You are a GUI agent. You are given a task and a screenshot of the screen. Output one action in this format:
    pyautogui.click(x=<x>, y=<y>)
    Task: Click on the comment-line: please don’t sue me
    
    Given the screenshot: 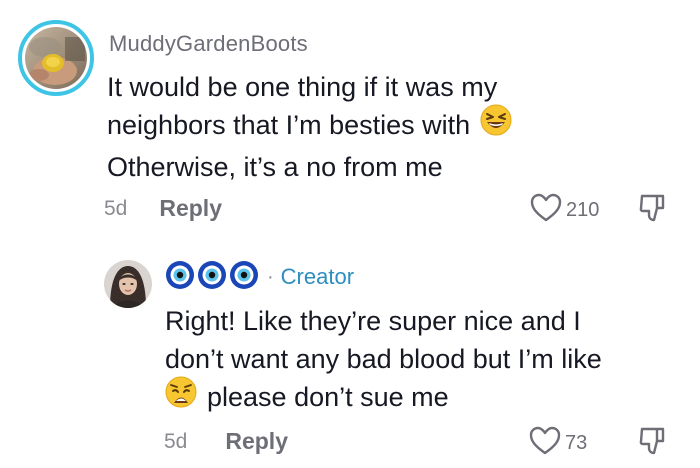 What is the action you would take?
    pyautogui.click(x=328, y=397)
    